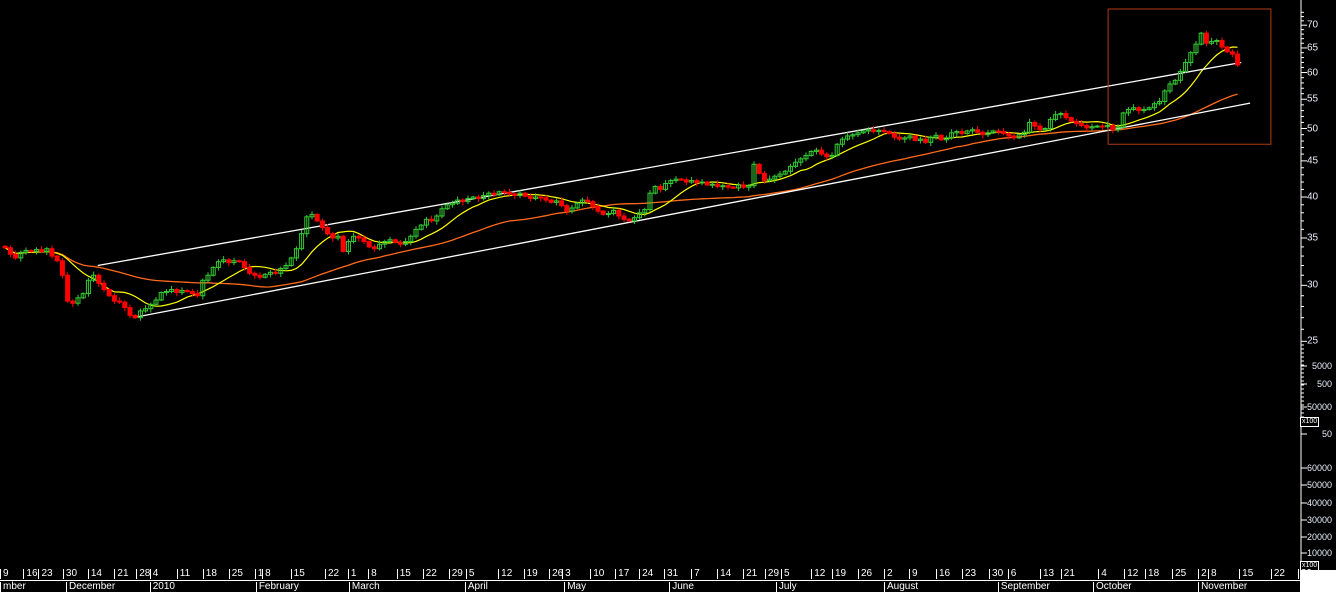 The image size is (1336, 592). What do you see at coordinates (1222, 587) in the screenshot?
I see `month-label: November` at bounding box center [1222, 587].